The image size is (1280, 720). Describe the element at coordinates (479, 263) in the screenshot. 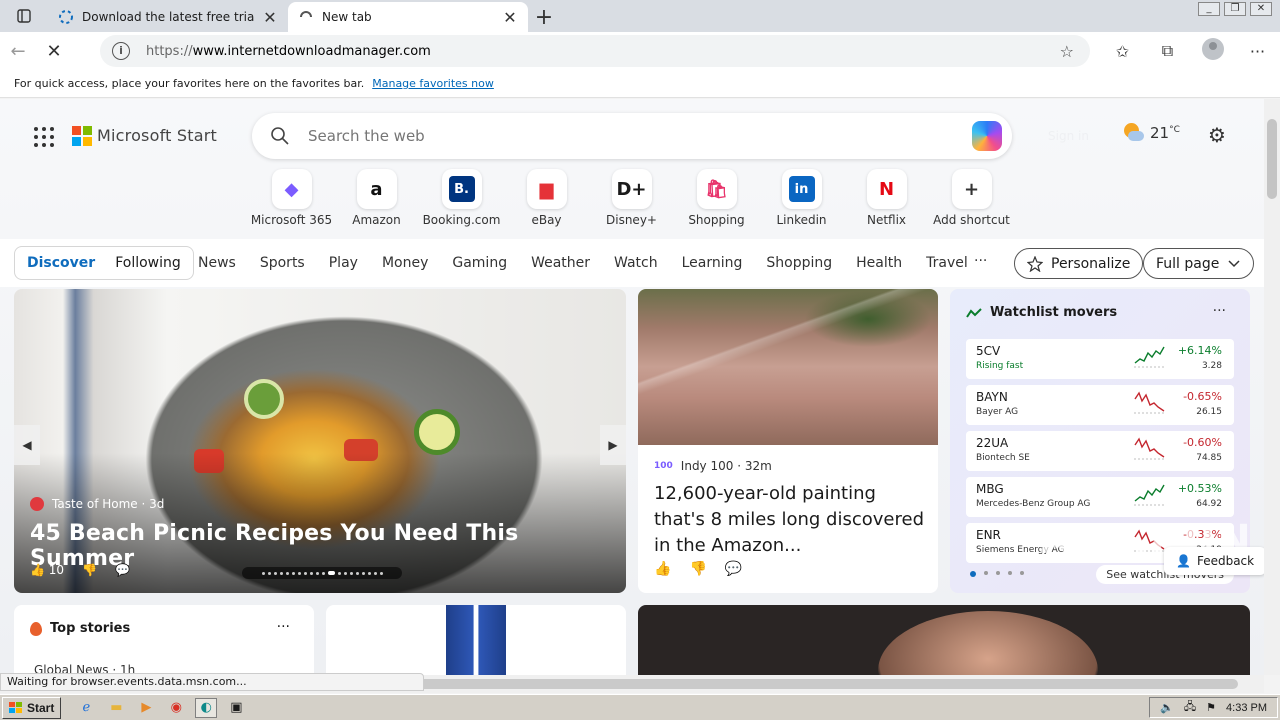

I see `category-link: Gaming` at that location.